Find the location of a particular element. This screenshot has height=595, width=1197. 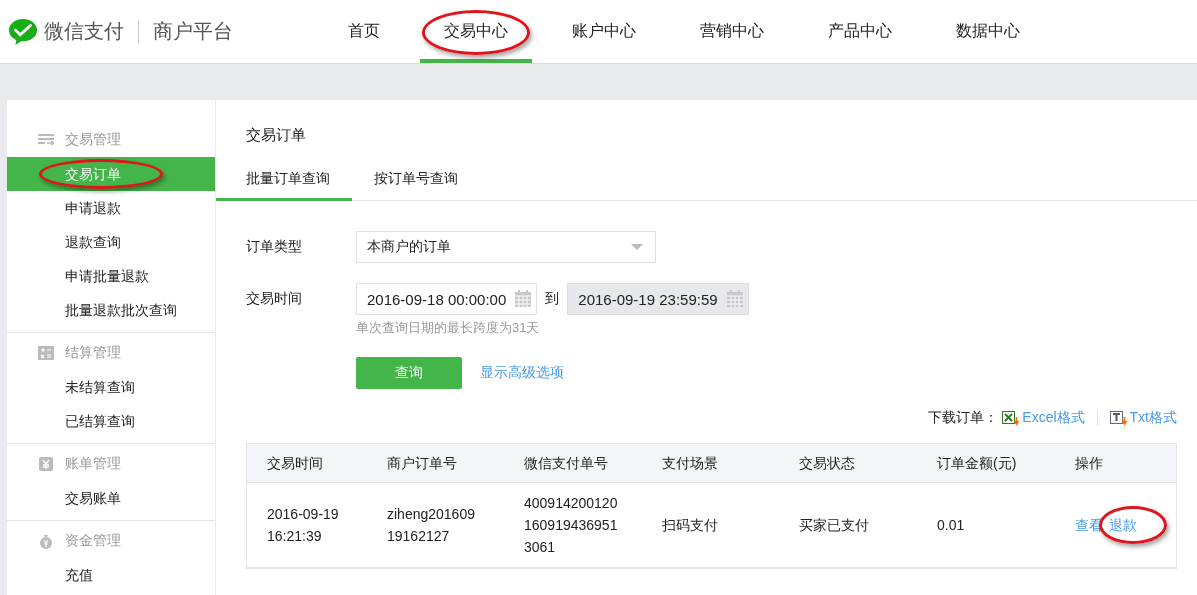

order-type-dropdown: 本商户的订单 is located at coordinates (506, 247).